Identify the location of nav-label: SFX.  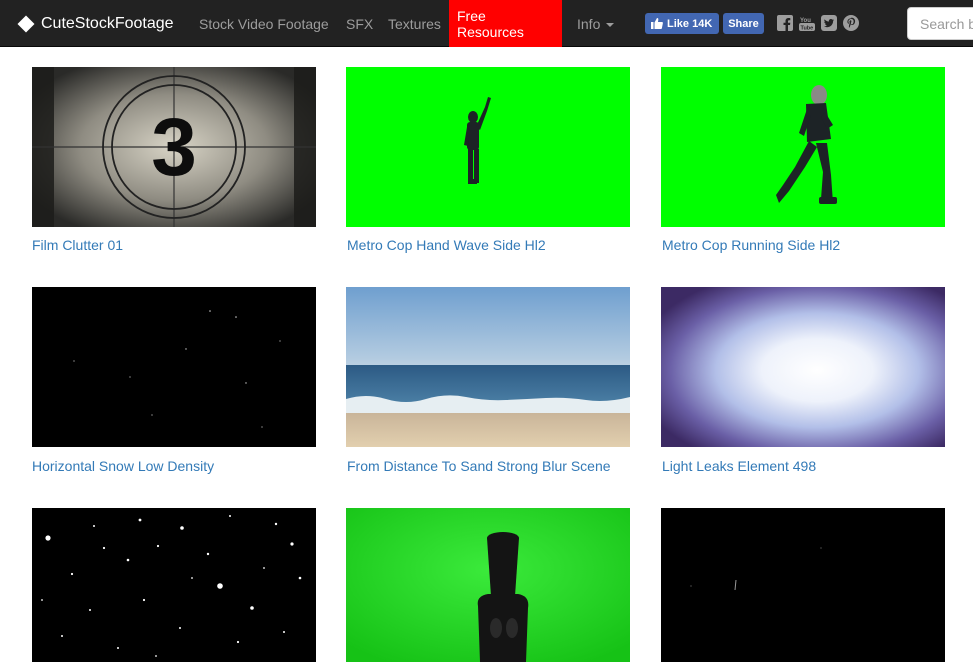
(360, 23).